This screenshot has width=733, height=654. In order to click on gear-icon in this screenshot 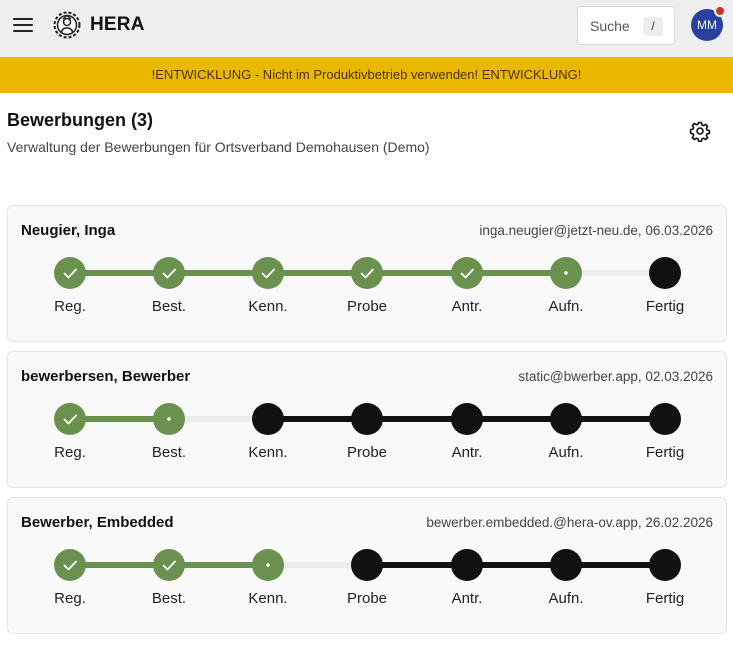, I will do `click(700, 131)`.